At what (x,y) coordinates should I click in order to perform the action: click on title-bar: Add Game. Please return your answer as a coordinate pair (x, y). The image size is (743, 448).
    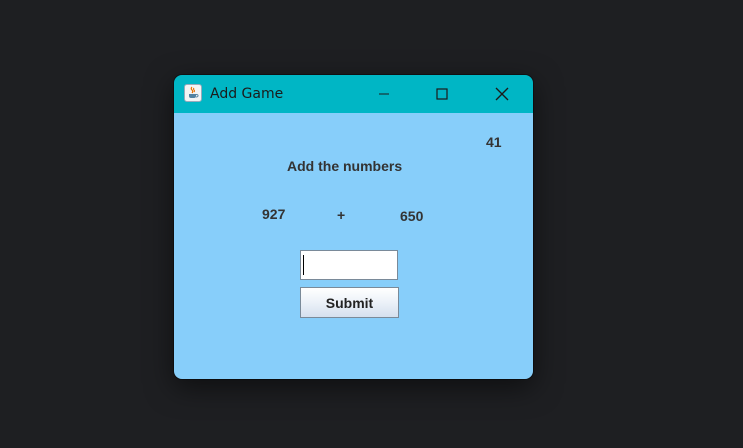
    Looking at the image, I should click on (353, 94).